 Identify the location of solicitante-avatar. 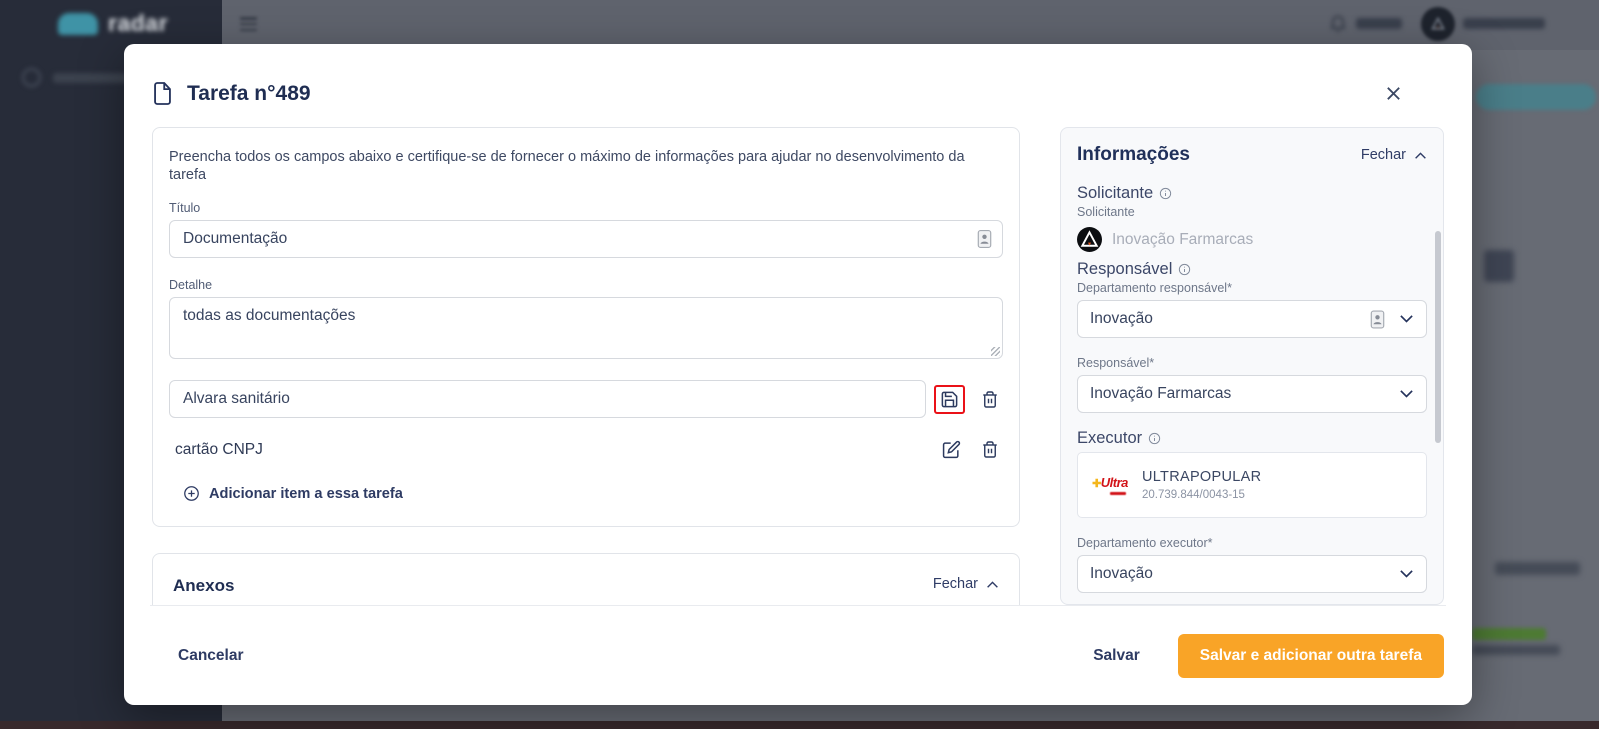
(1089, 239).